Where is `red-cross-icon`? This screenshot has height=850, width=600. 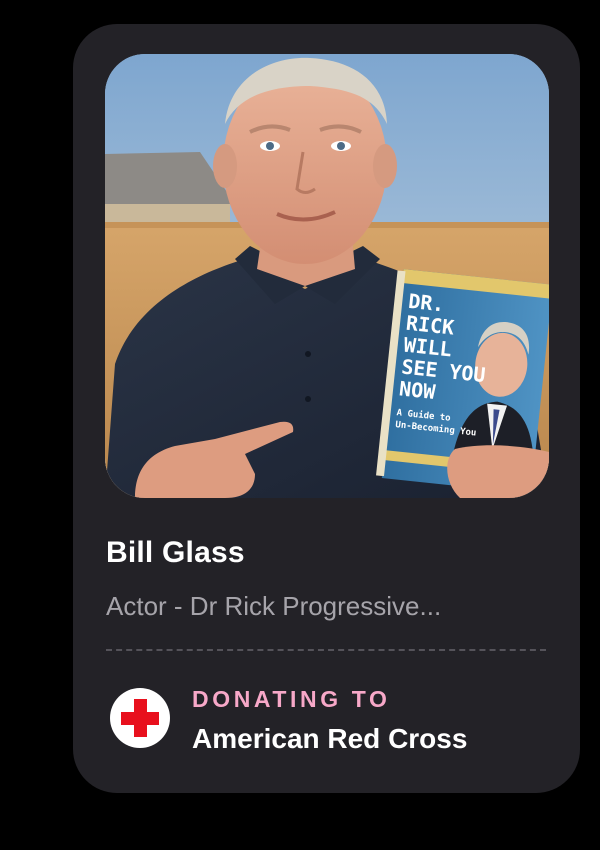
red-cross-icon is located at coordinates (140, 718).